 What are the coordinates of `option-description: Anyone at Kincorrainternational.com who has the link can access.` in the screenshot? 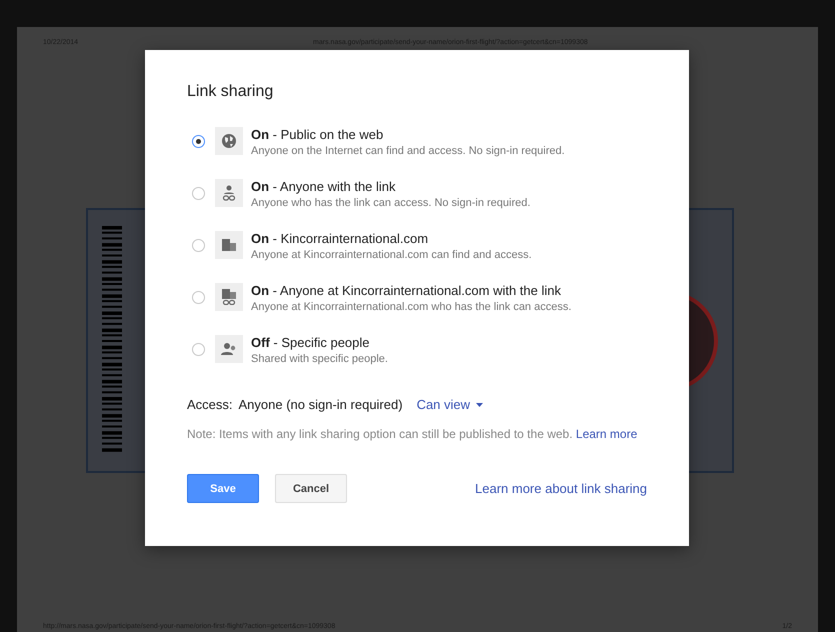 It's located at (411, 307).